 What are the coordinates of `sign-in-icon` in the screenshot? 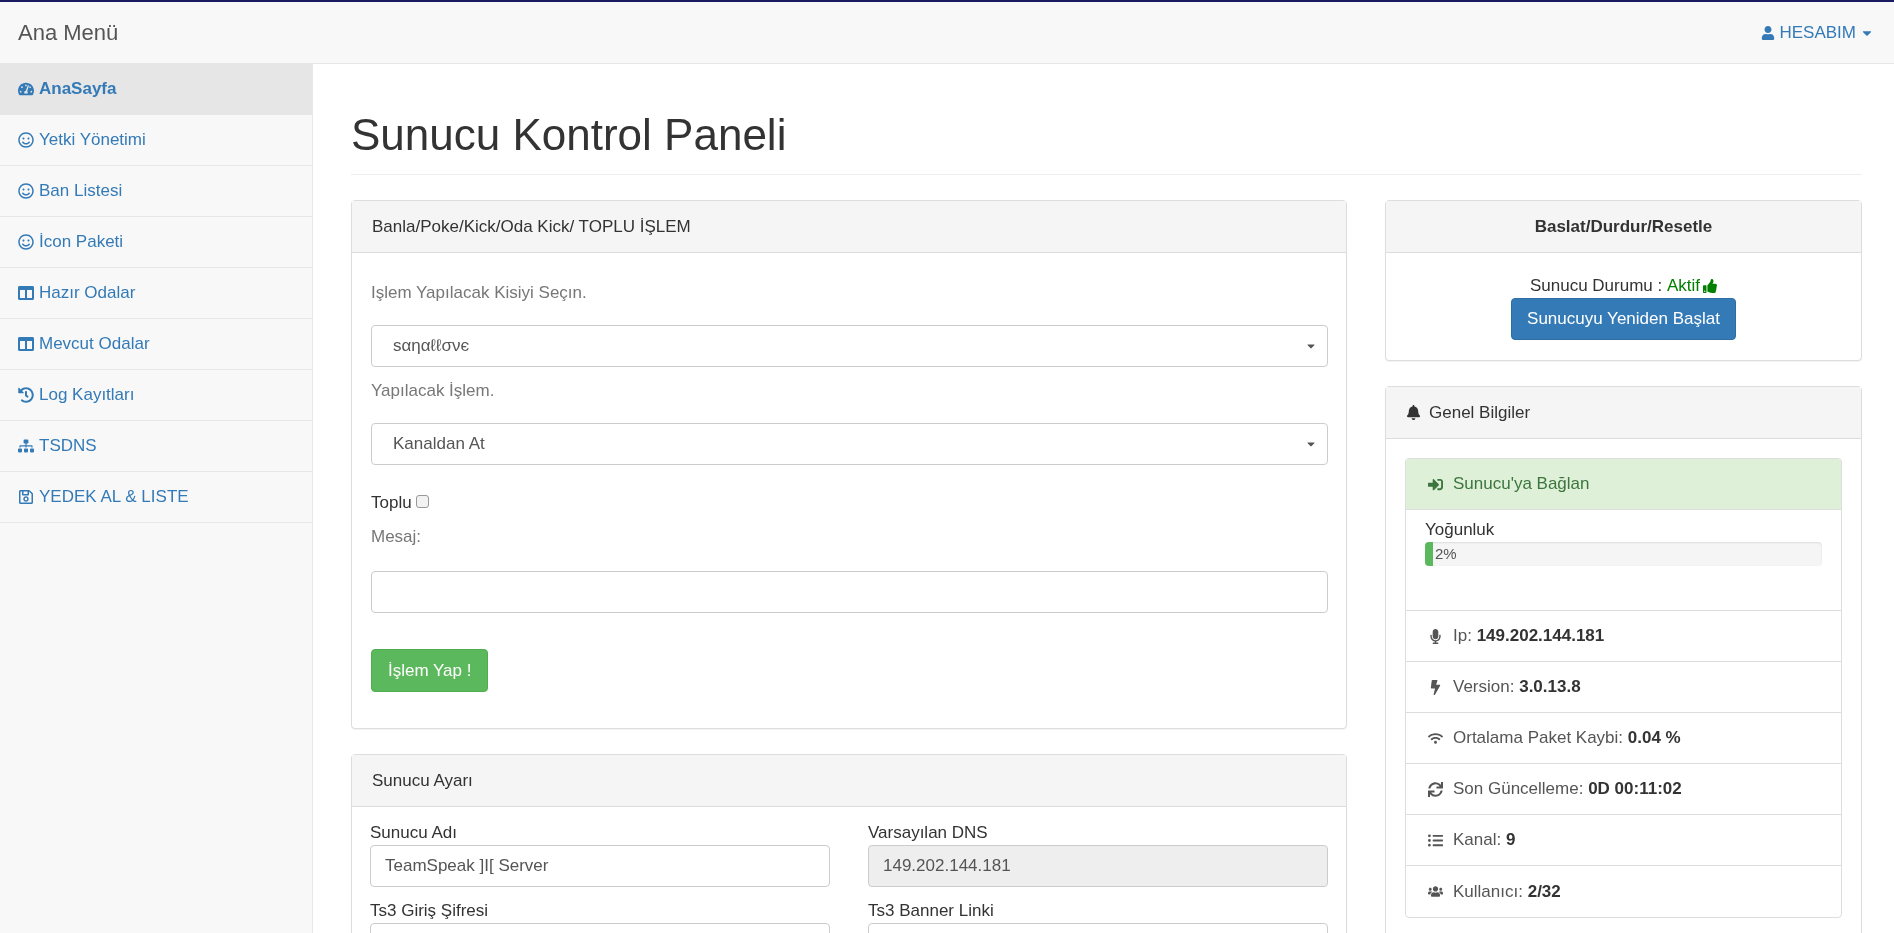 It's located at (1435, 484).